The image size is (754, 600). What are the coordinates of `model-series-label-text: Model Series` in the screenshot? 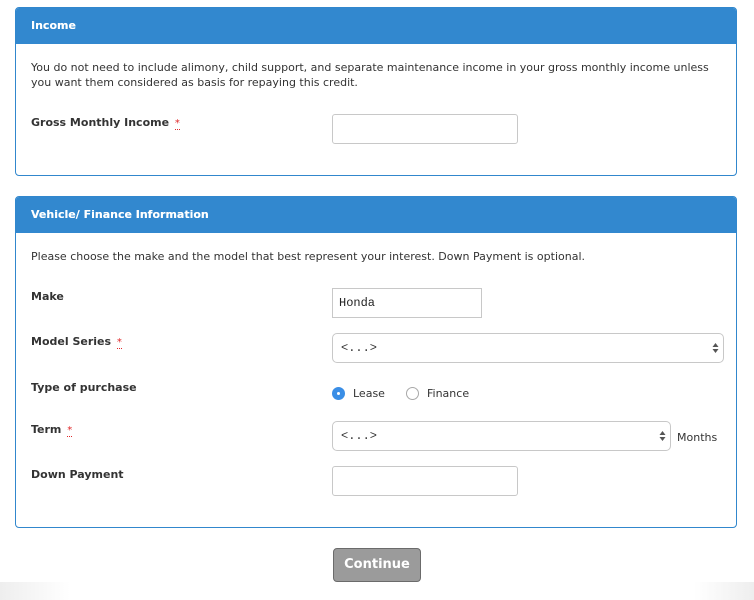 It's located at (71, 341).